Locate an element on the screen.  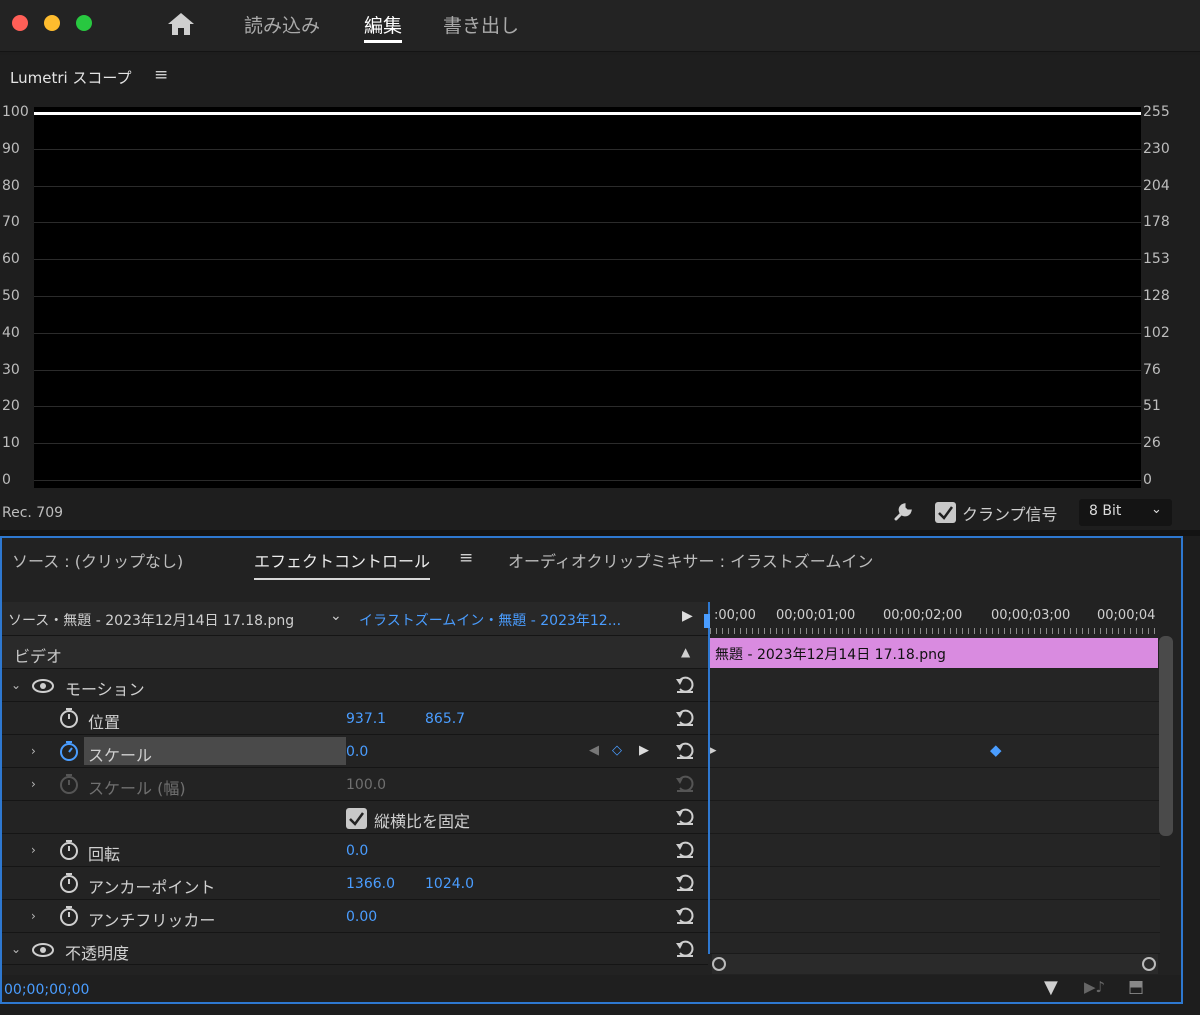
prev-keyframe-icon: ◀ is located at coordinates (594, 750).